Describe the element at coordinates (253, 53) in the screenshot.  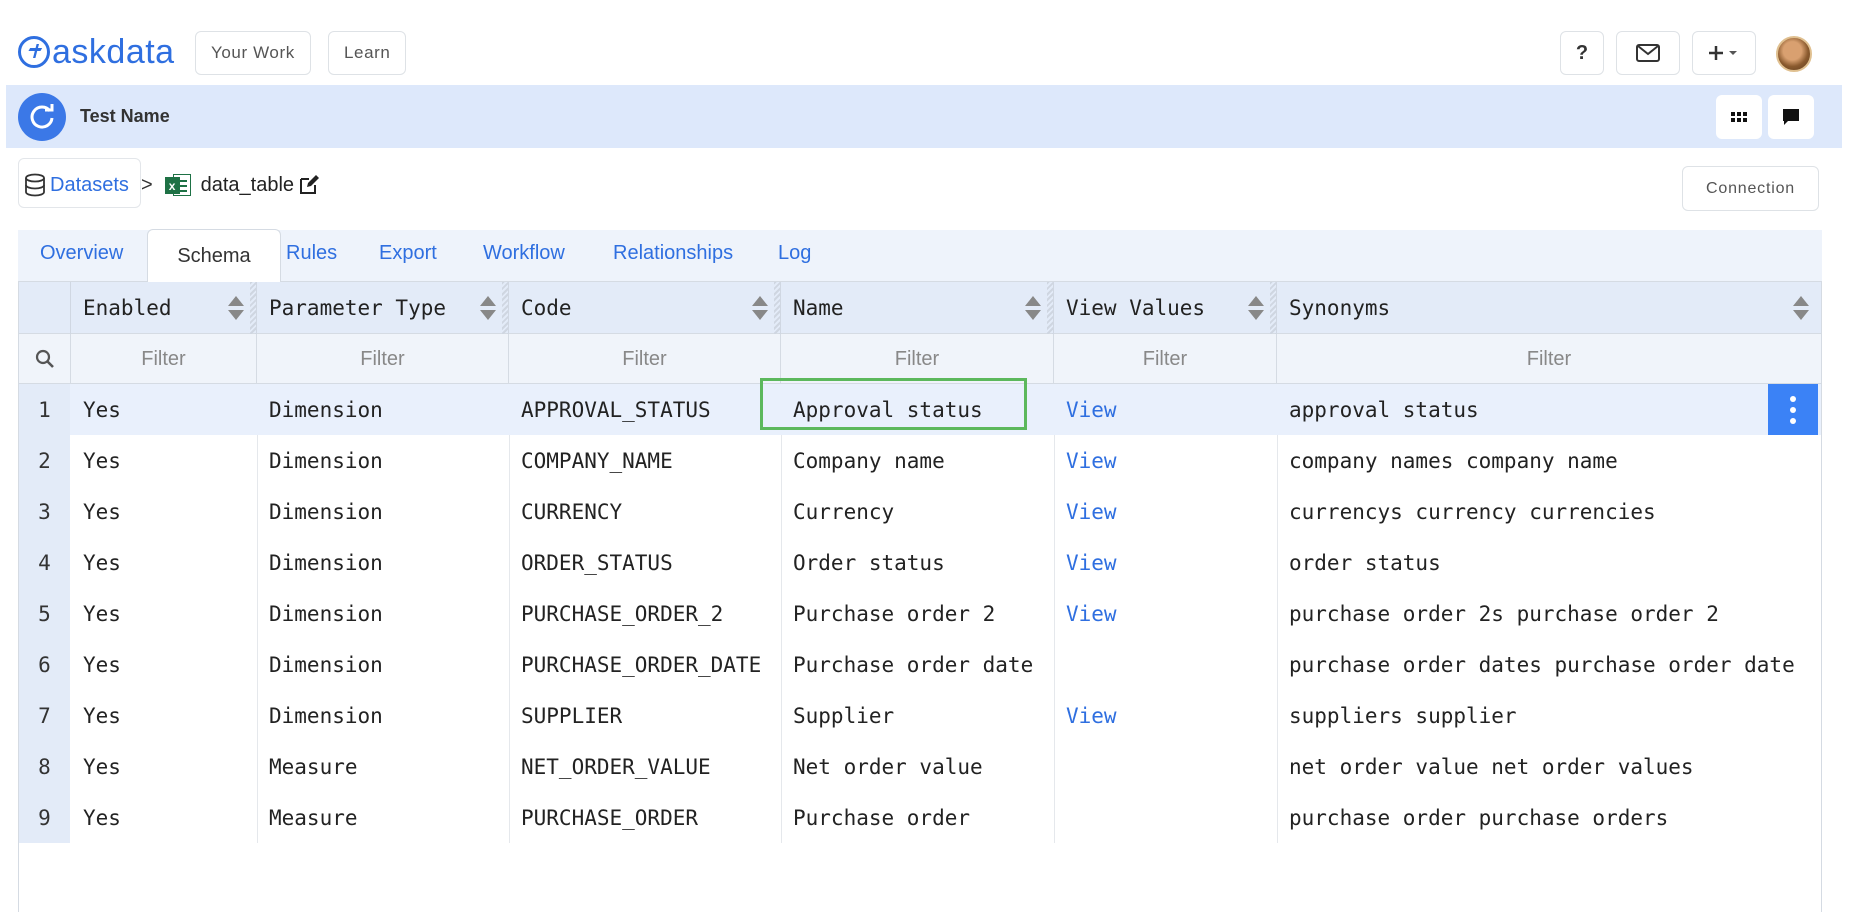
I see `your-work-button: Your Work` at that location.